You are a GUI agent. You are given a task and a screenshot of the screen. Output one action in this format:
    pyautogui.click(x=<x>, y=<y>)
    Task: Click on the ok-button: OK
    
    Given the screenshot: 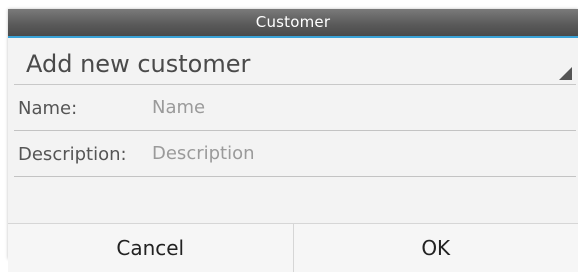 What is the action you would take?
    pyautogui.click(x=436, y=248)
    